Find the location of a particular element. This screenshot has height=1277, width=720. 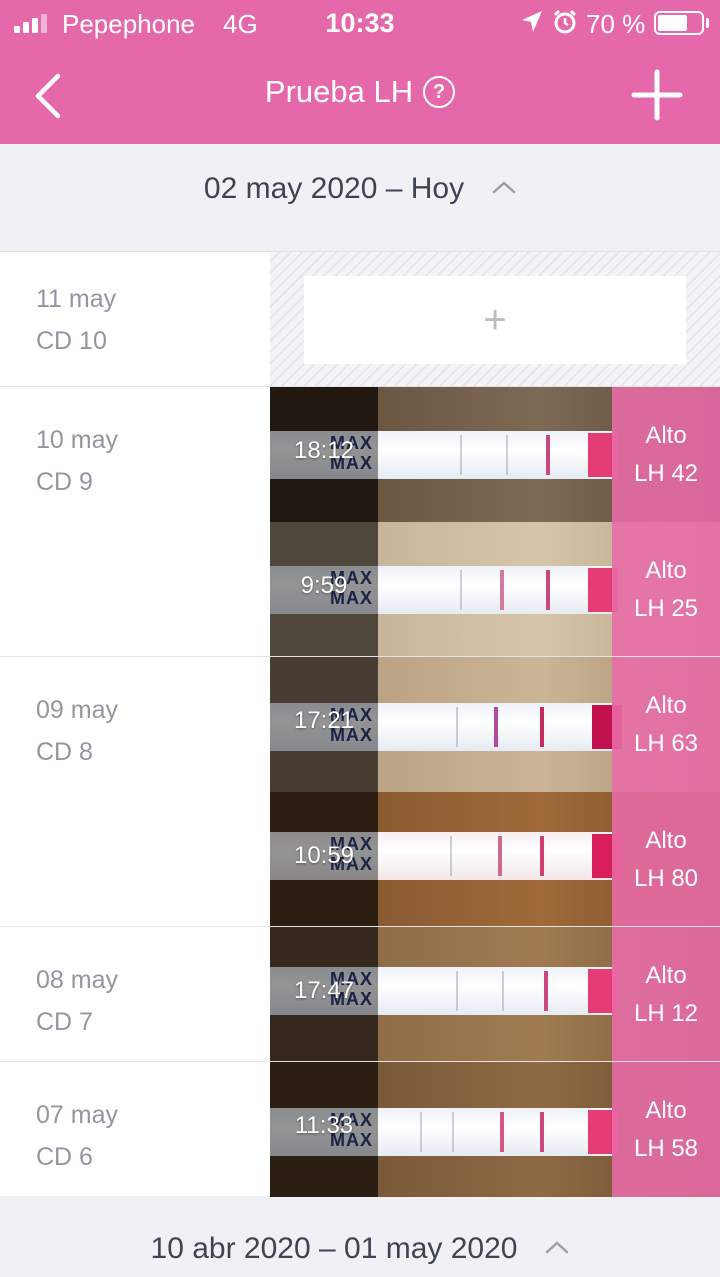

location-icon is located at coordinates (532, 21).